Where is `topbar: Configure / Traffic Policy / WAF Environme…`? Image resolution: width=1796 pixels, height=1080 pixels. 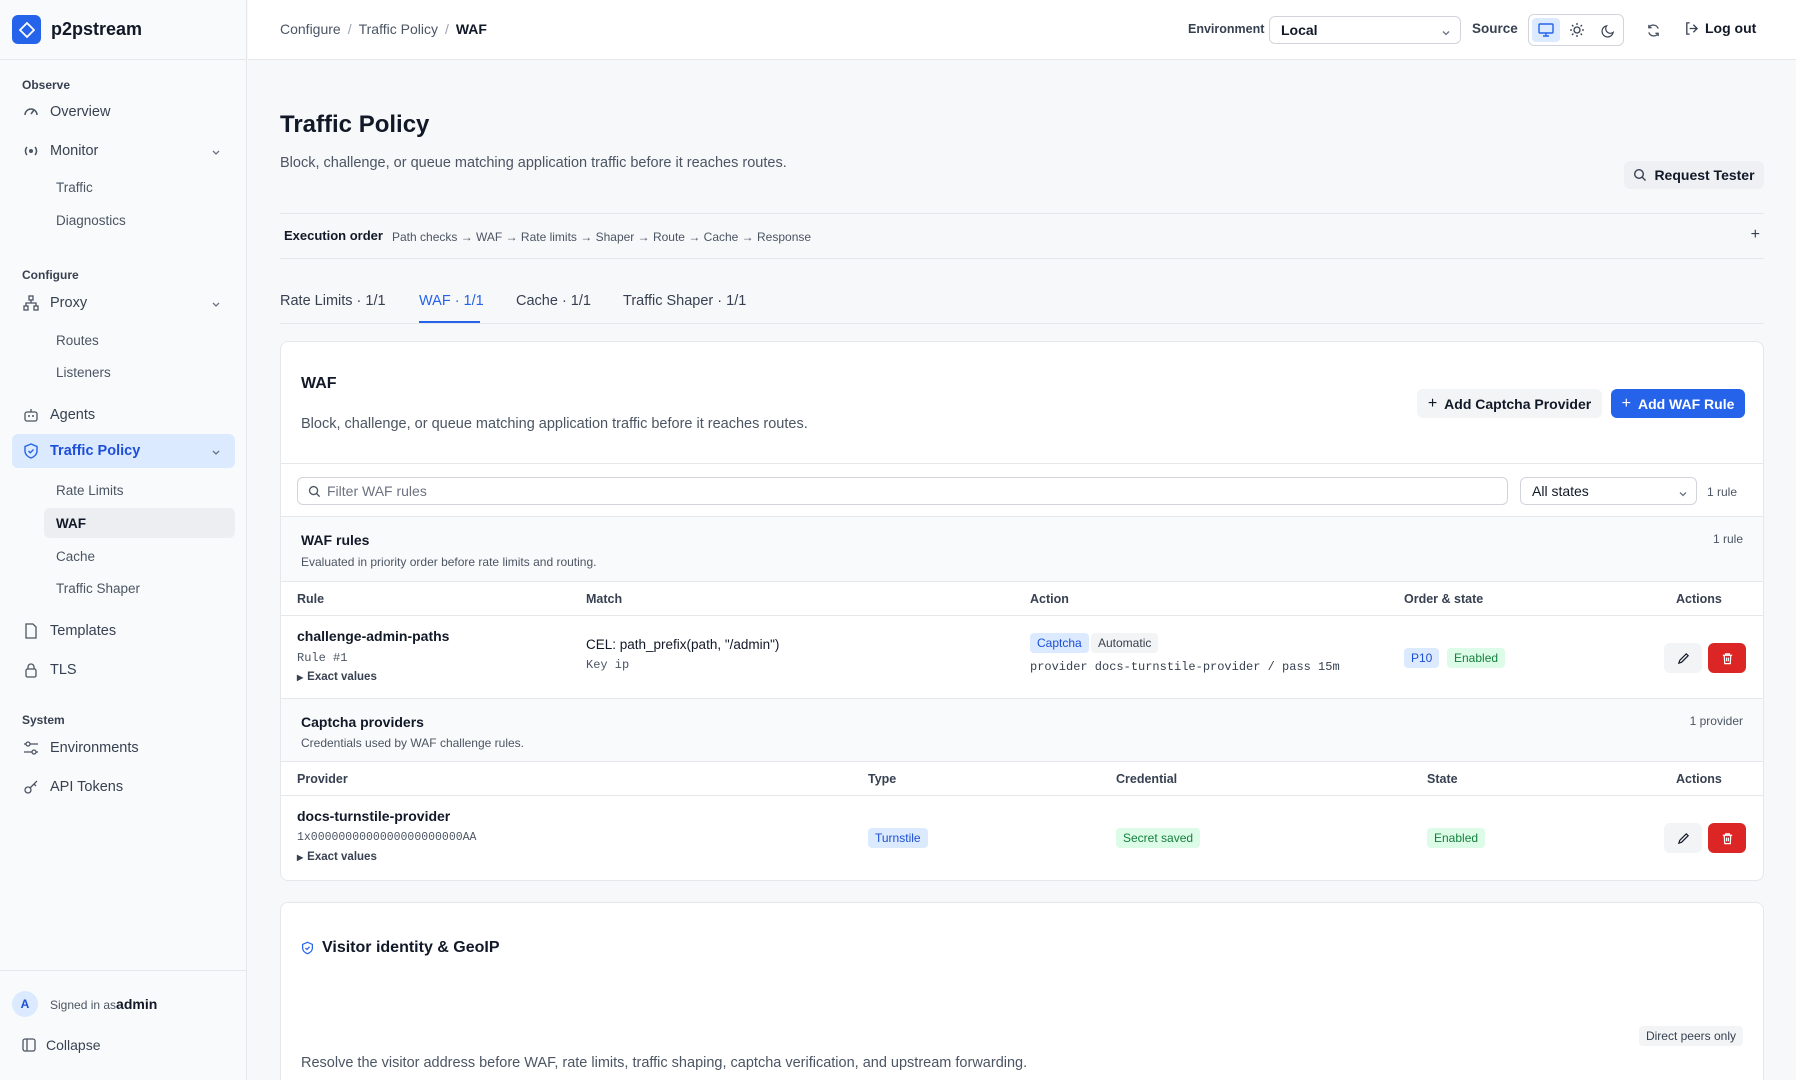 topbar: Configure / Traffic Policy / WAF Environme… is located at coordinates (1022, 30).